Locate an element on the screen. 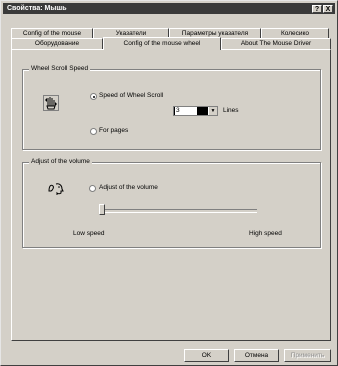  scroll-lines-select: 3 ▼ is located at coordinates (195, 111).